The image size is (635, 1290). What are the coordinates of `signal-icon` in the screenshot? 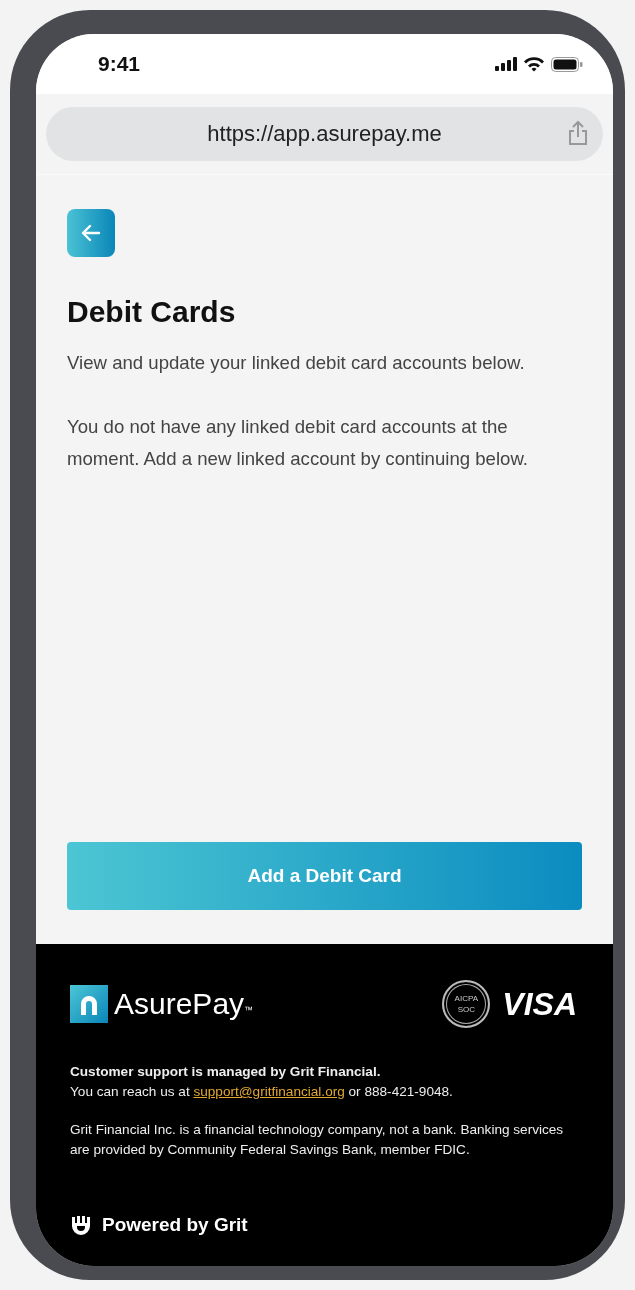 It's located at (506, 64).